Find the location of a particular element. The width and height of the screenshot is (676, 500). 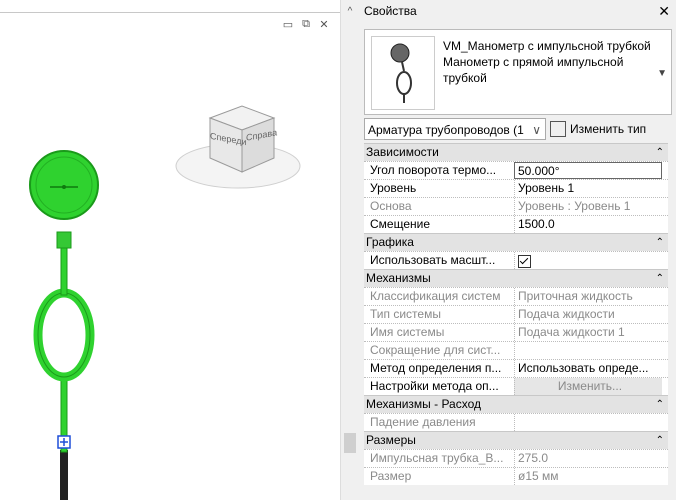

property-row: Размер ø15 мм is located at coordinates (517, 476).